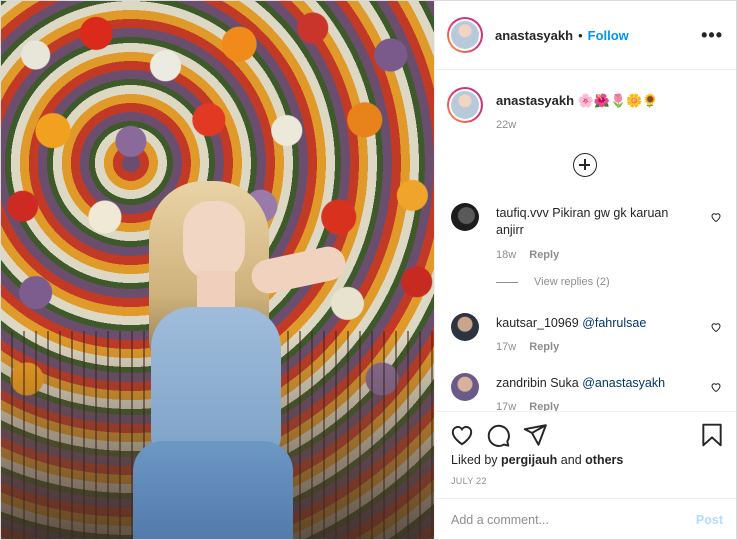 The image size is (737, 540). I want to click on caption-text-row: anastasyakh 🌸🌺🌷🌼🌻, so click(577, 101).